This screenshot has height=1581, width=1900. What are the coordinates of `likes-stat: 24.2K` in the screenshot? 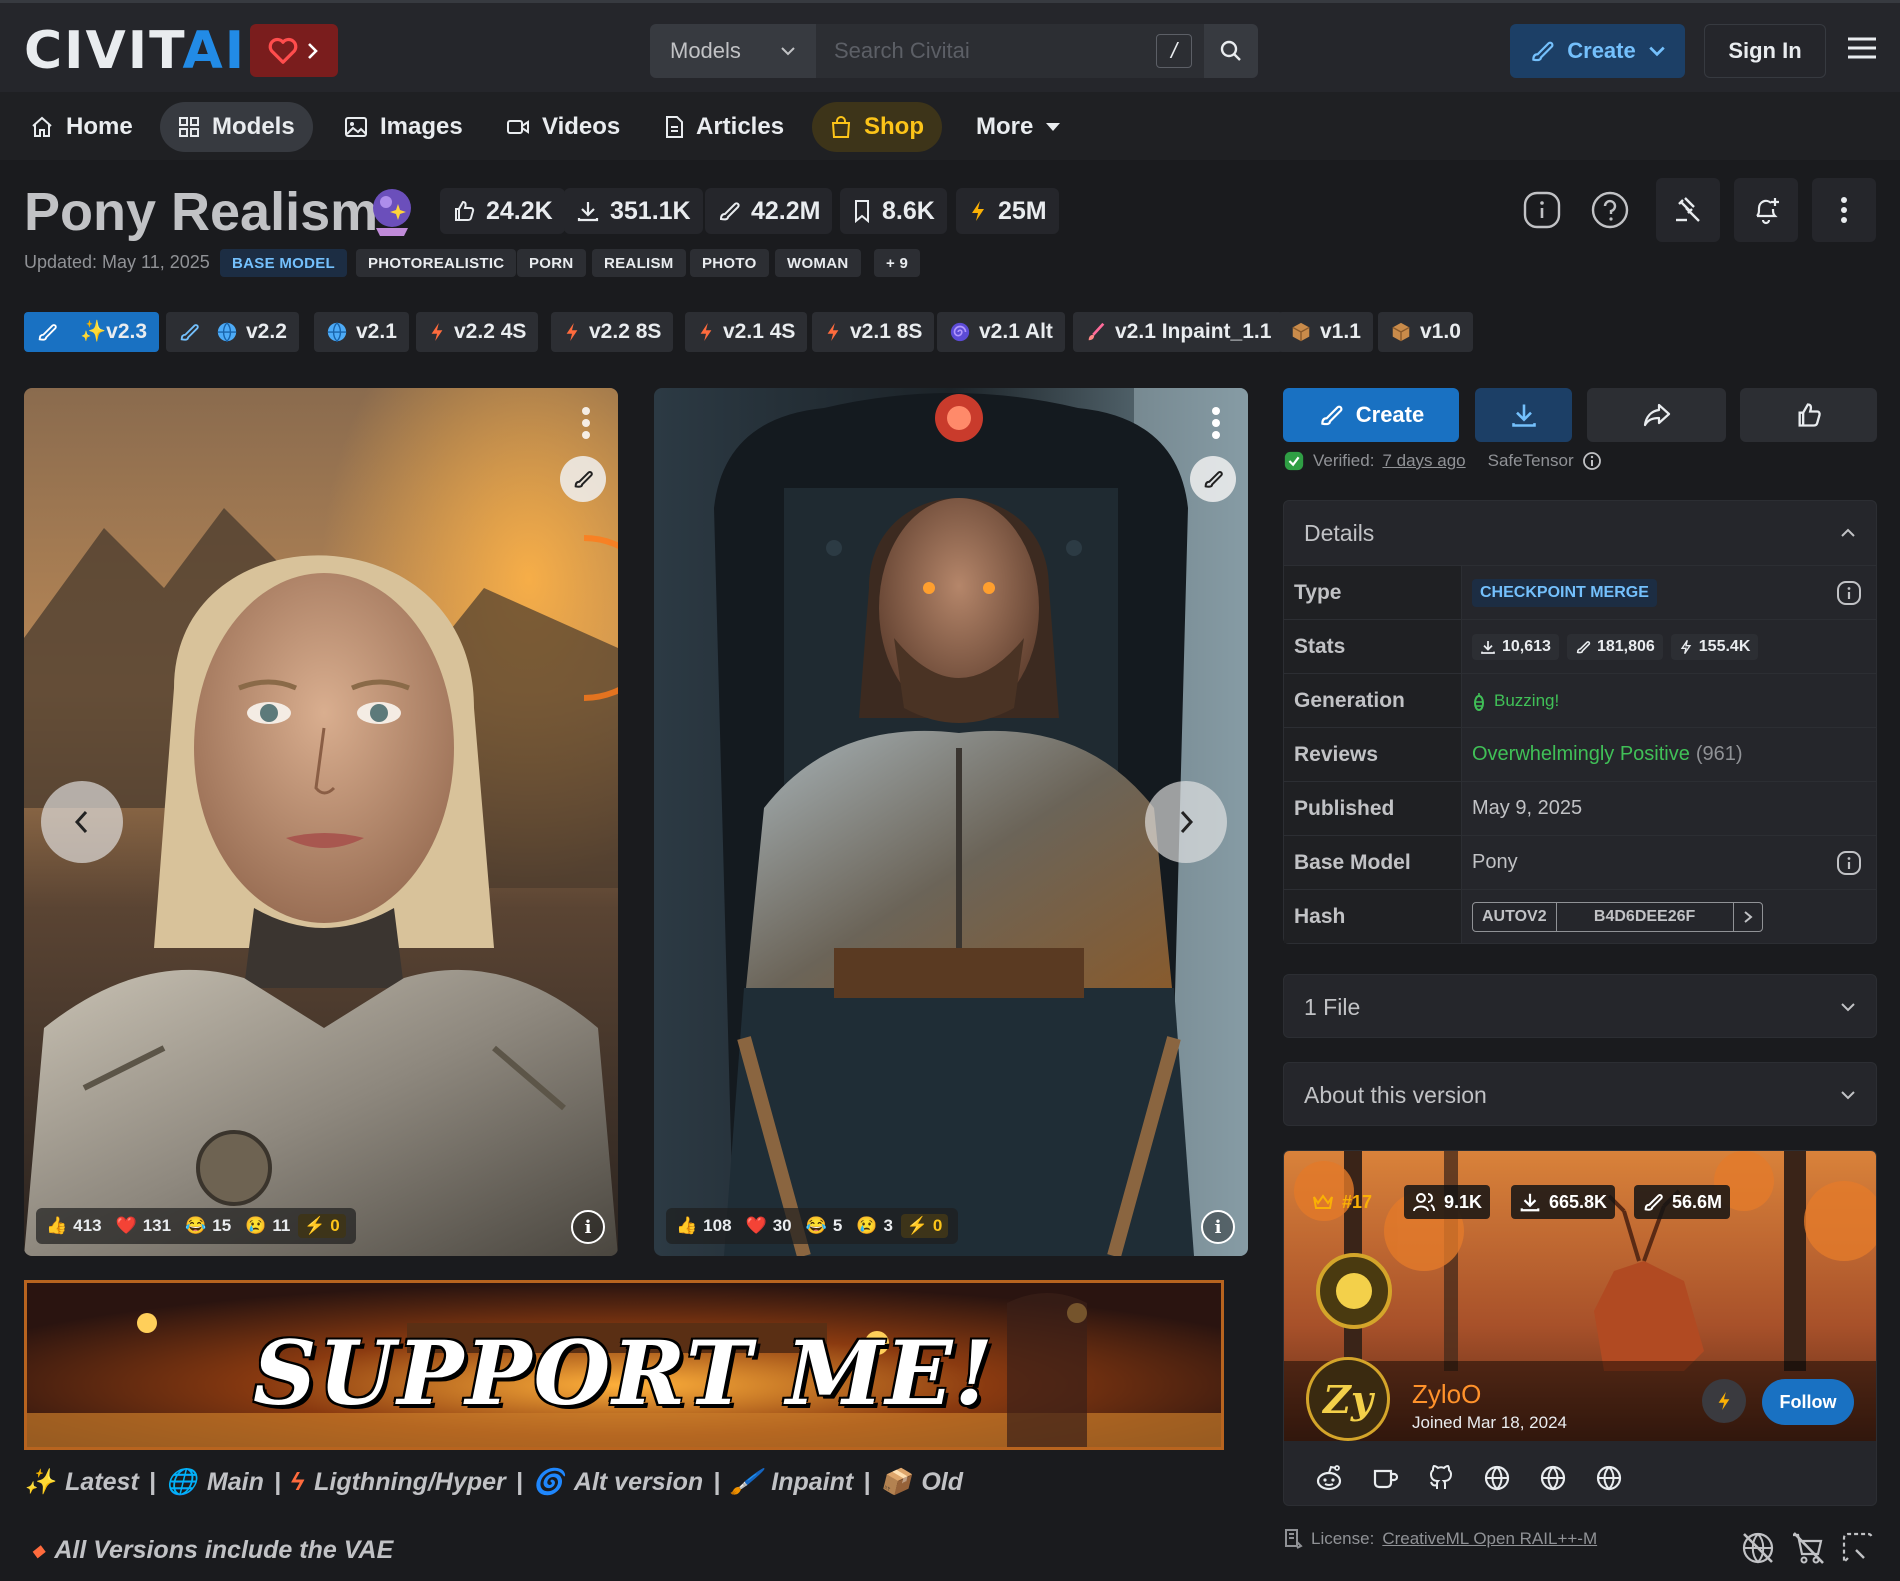 It's located at (502, 211).